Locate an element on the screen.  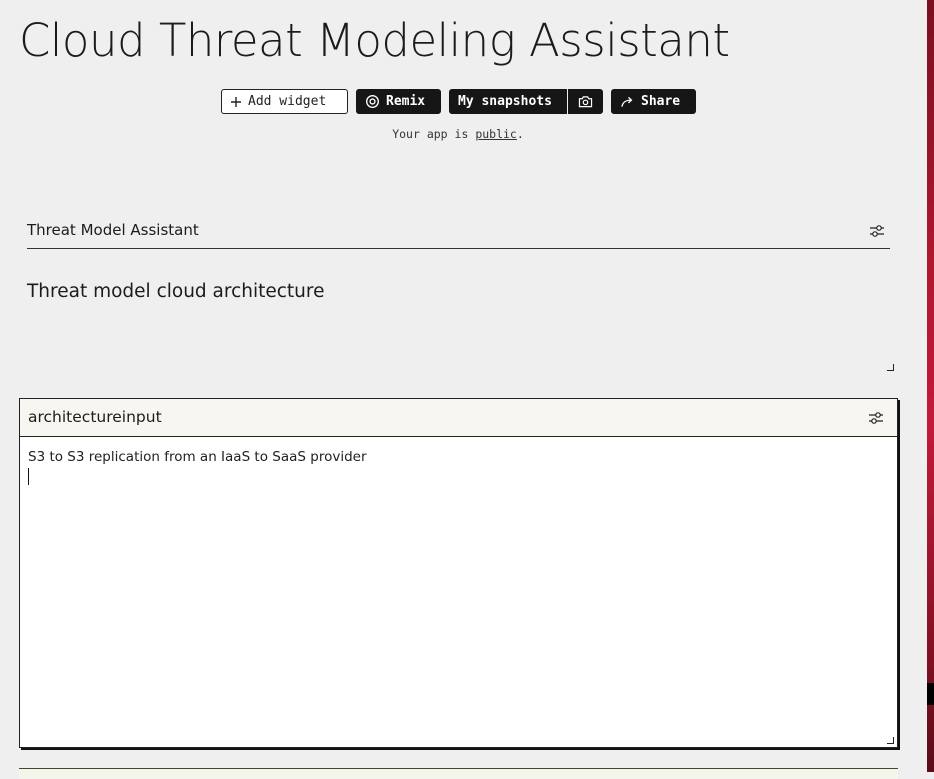
architecture-input-header: architectureinput is located at coordinates (458, 418).